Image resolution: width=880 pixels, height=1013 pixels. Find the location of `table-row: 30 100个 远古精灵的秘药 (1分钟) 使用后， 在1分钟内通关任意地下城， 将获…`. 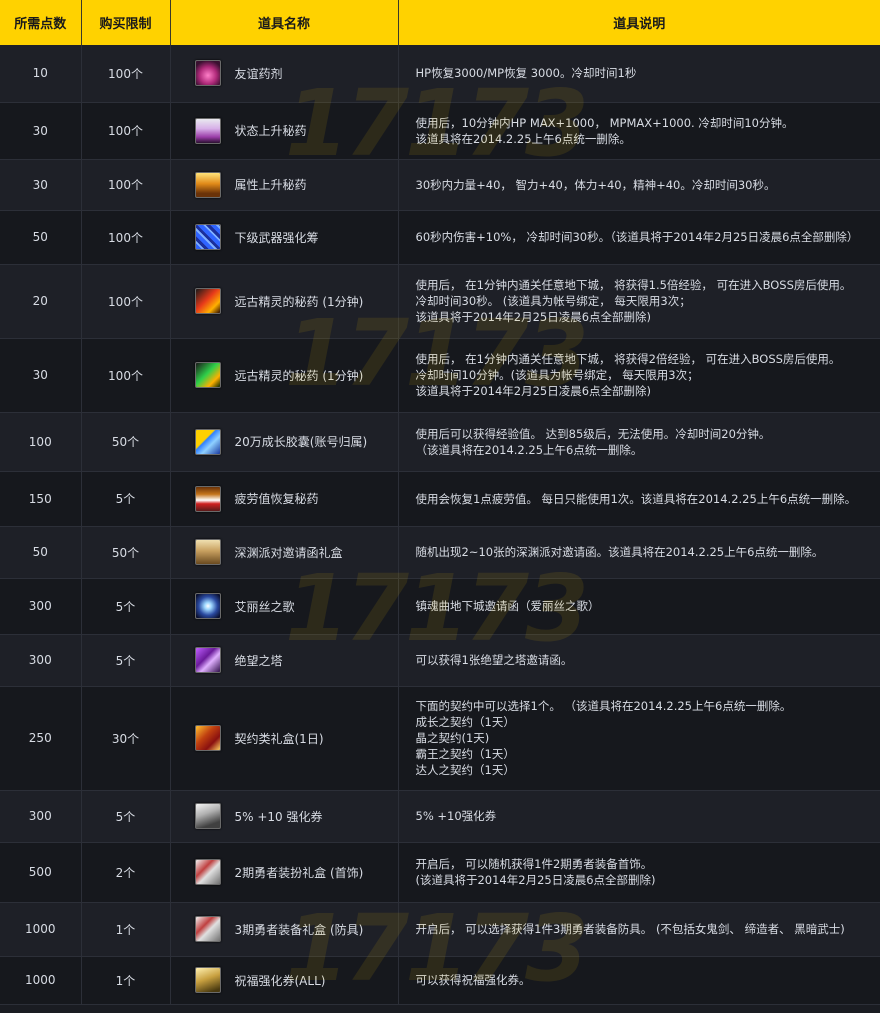

table-row: 30 100个 远古精灵的秘药 (1分钟) 使用后， 在1分钟内通关任意地下城， 将获… is located at coordinates (440, 375).